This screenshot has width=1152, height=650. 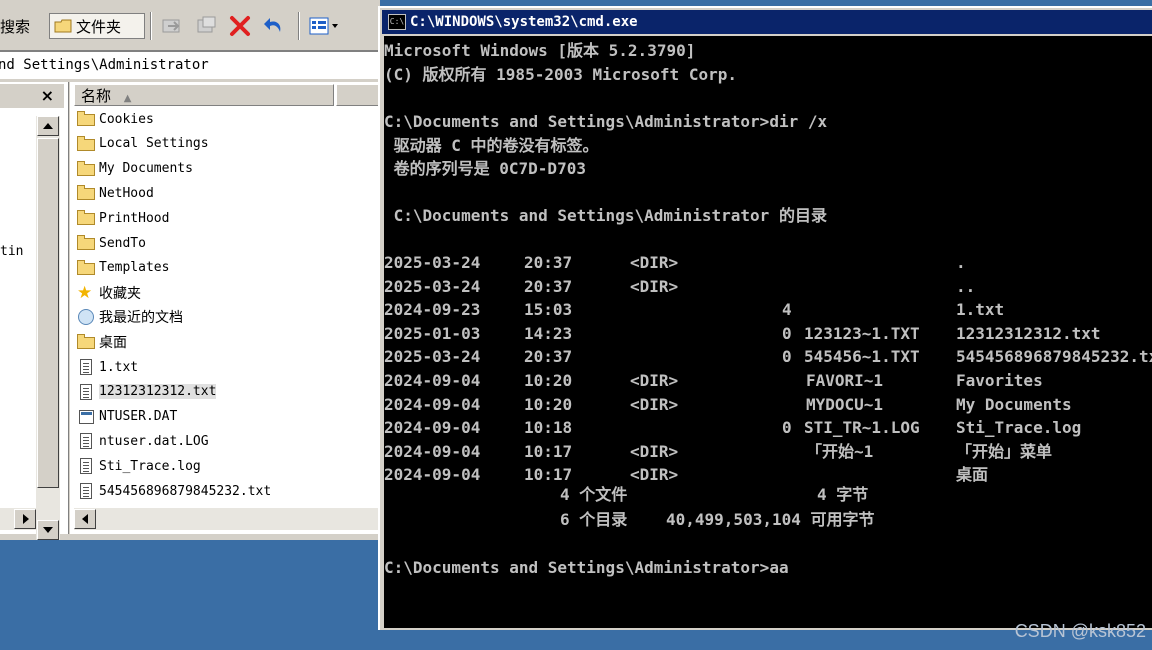 I want to click on file-list-item: My Documents, so click(x=134, y=169).